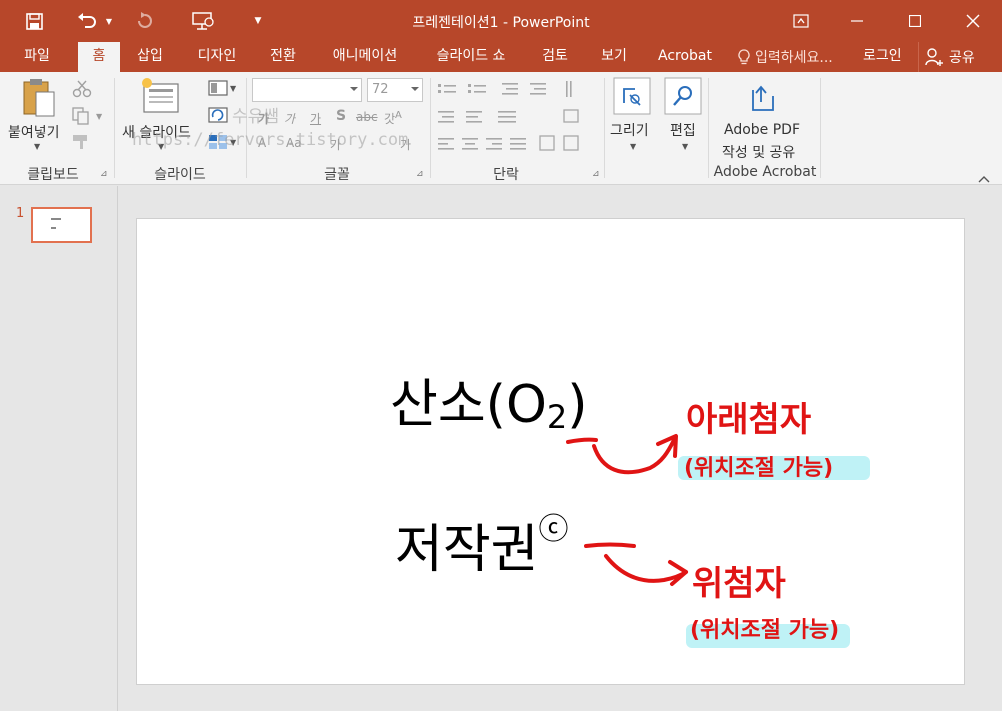  I want to click on drawing-label: 그리기, so click(629, 130).